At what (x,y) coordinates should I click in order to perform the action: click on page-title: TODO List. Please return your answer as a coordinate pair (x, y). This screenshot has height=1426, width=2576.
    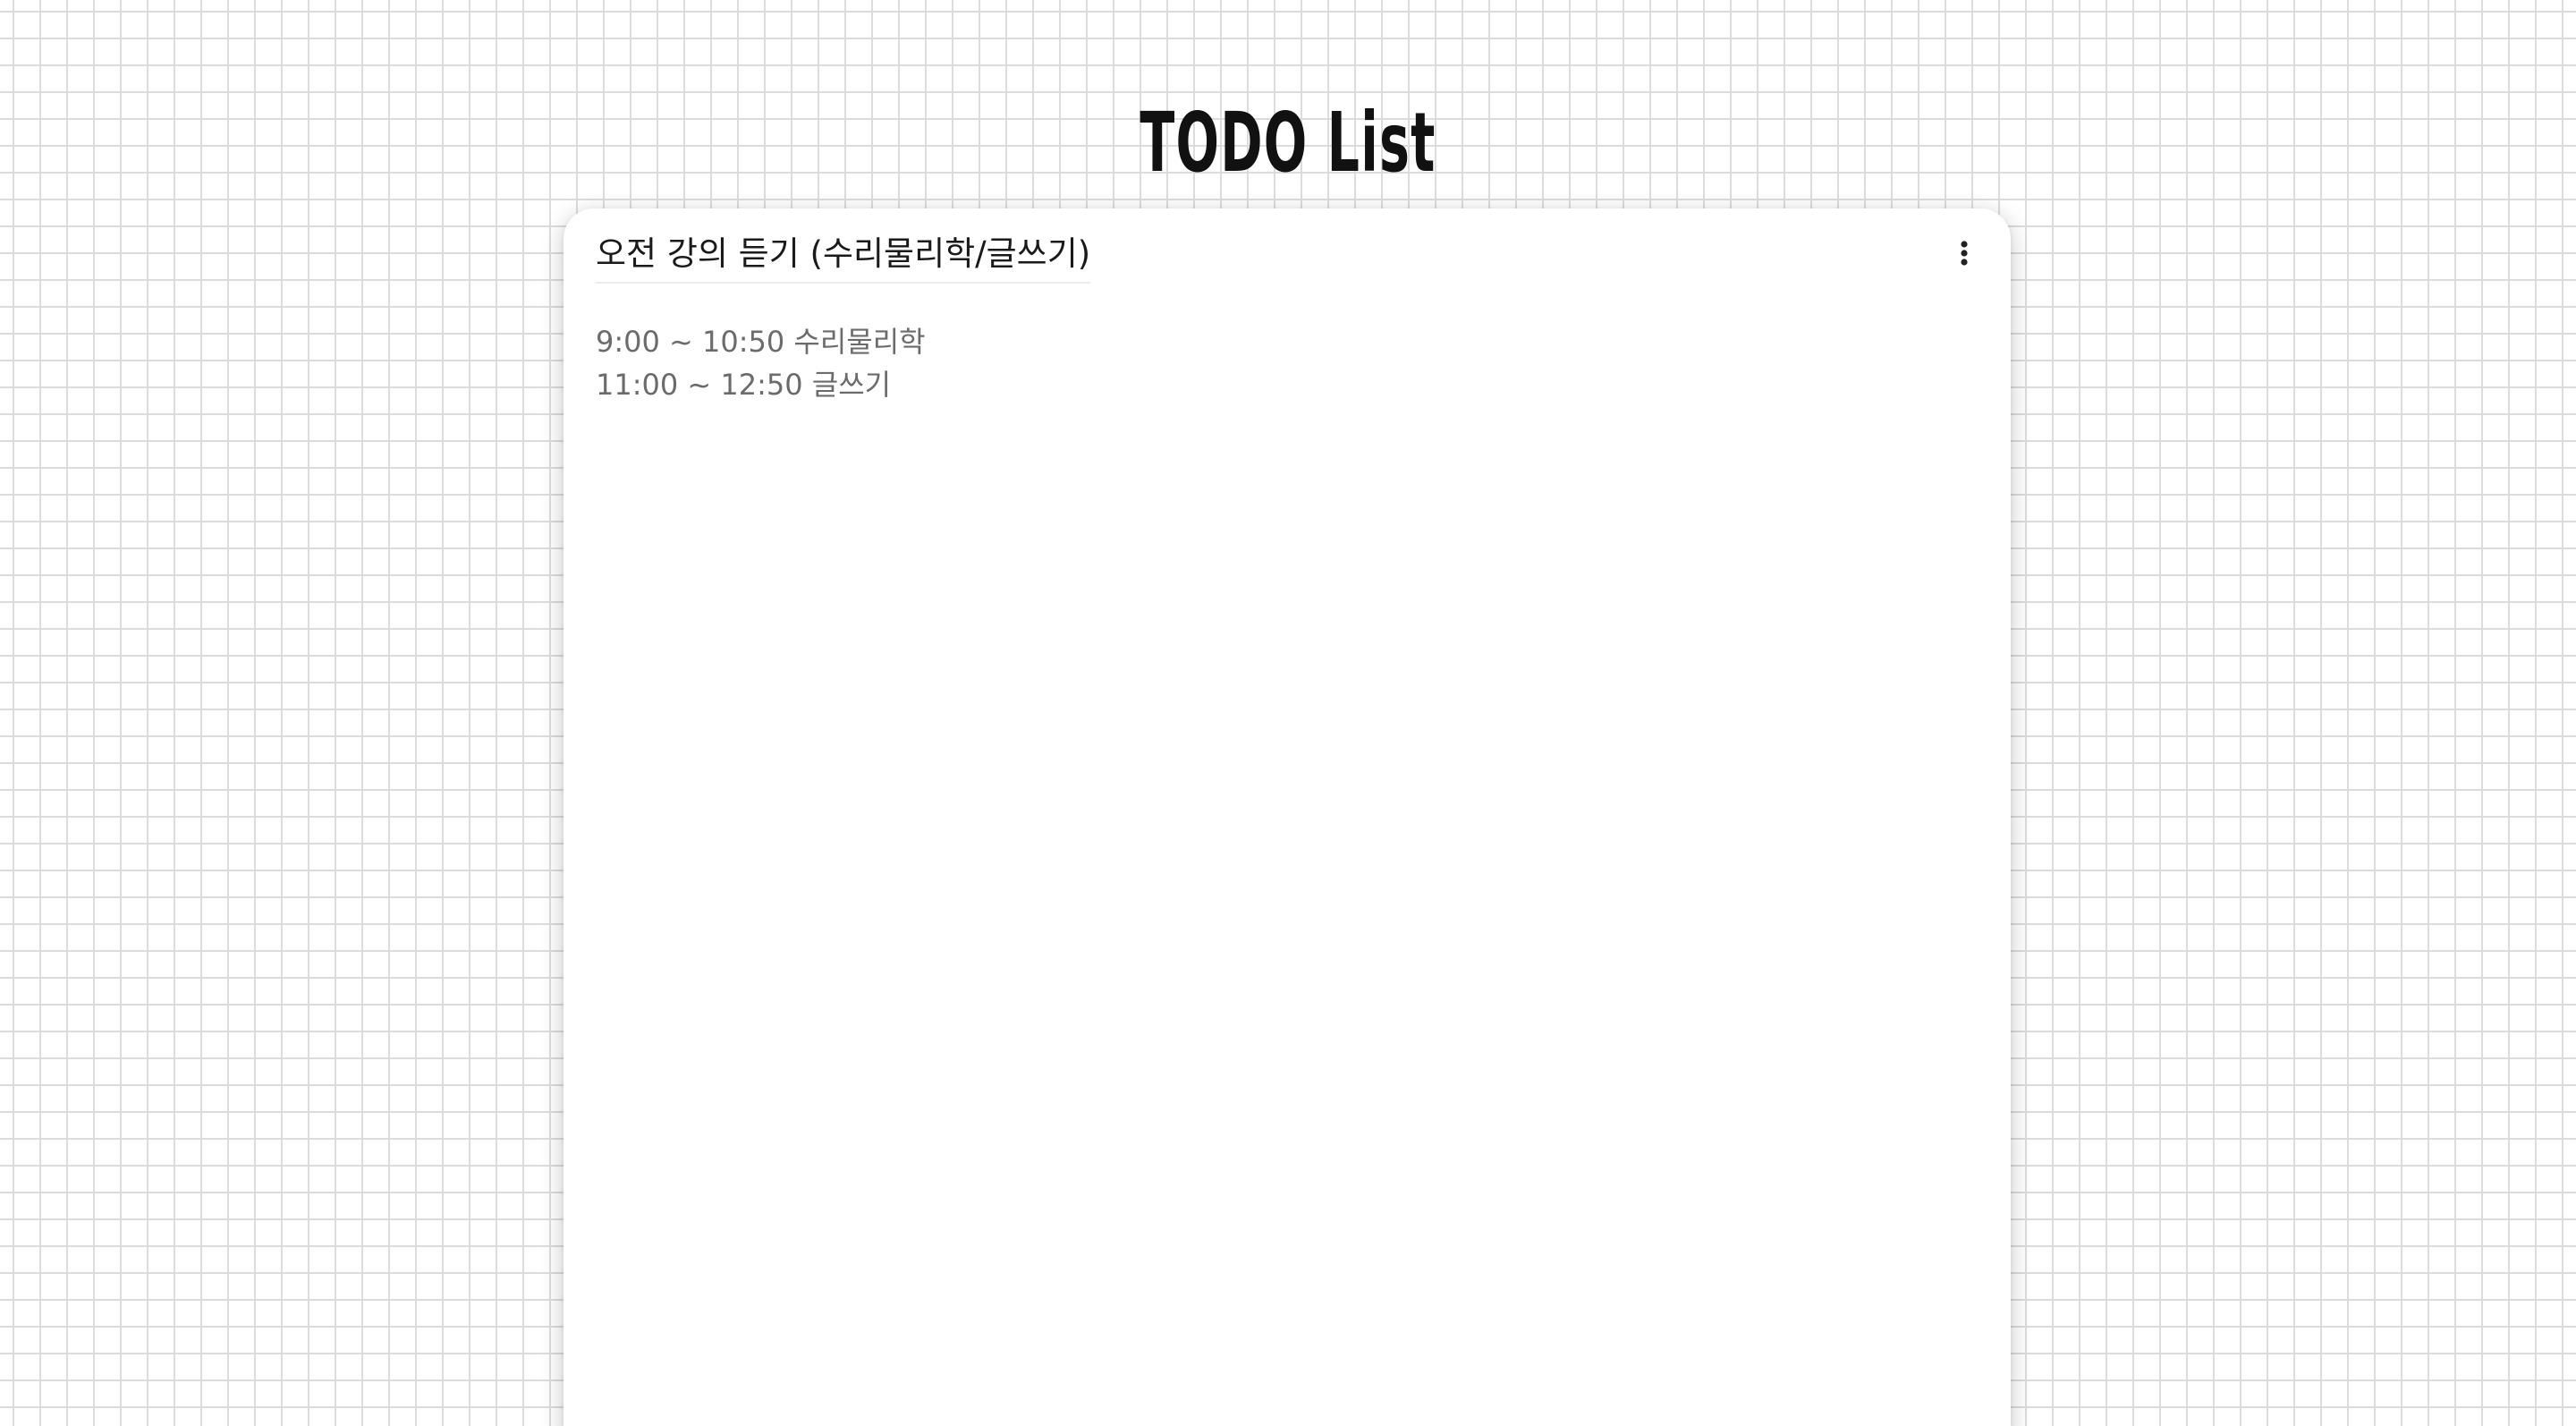
    Looking at the image, I should click on (1288, 143).